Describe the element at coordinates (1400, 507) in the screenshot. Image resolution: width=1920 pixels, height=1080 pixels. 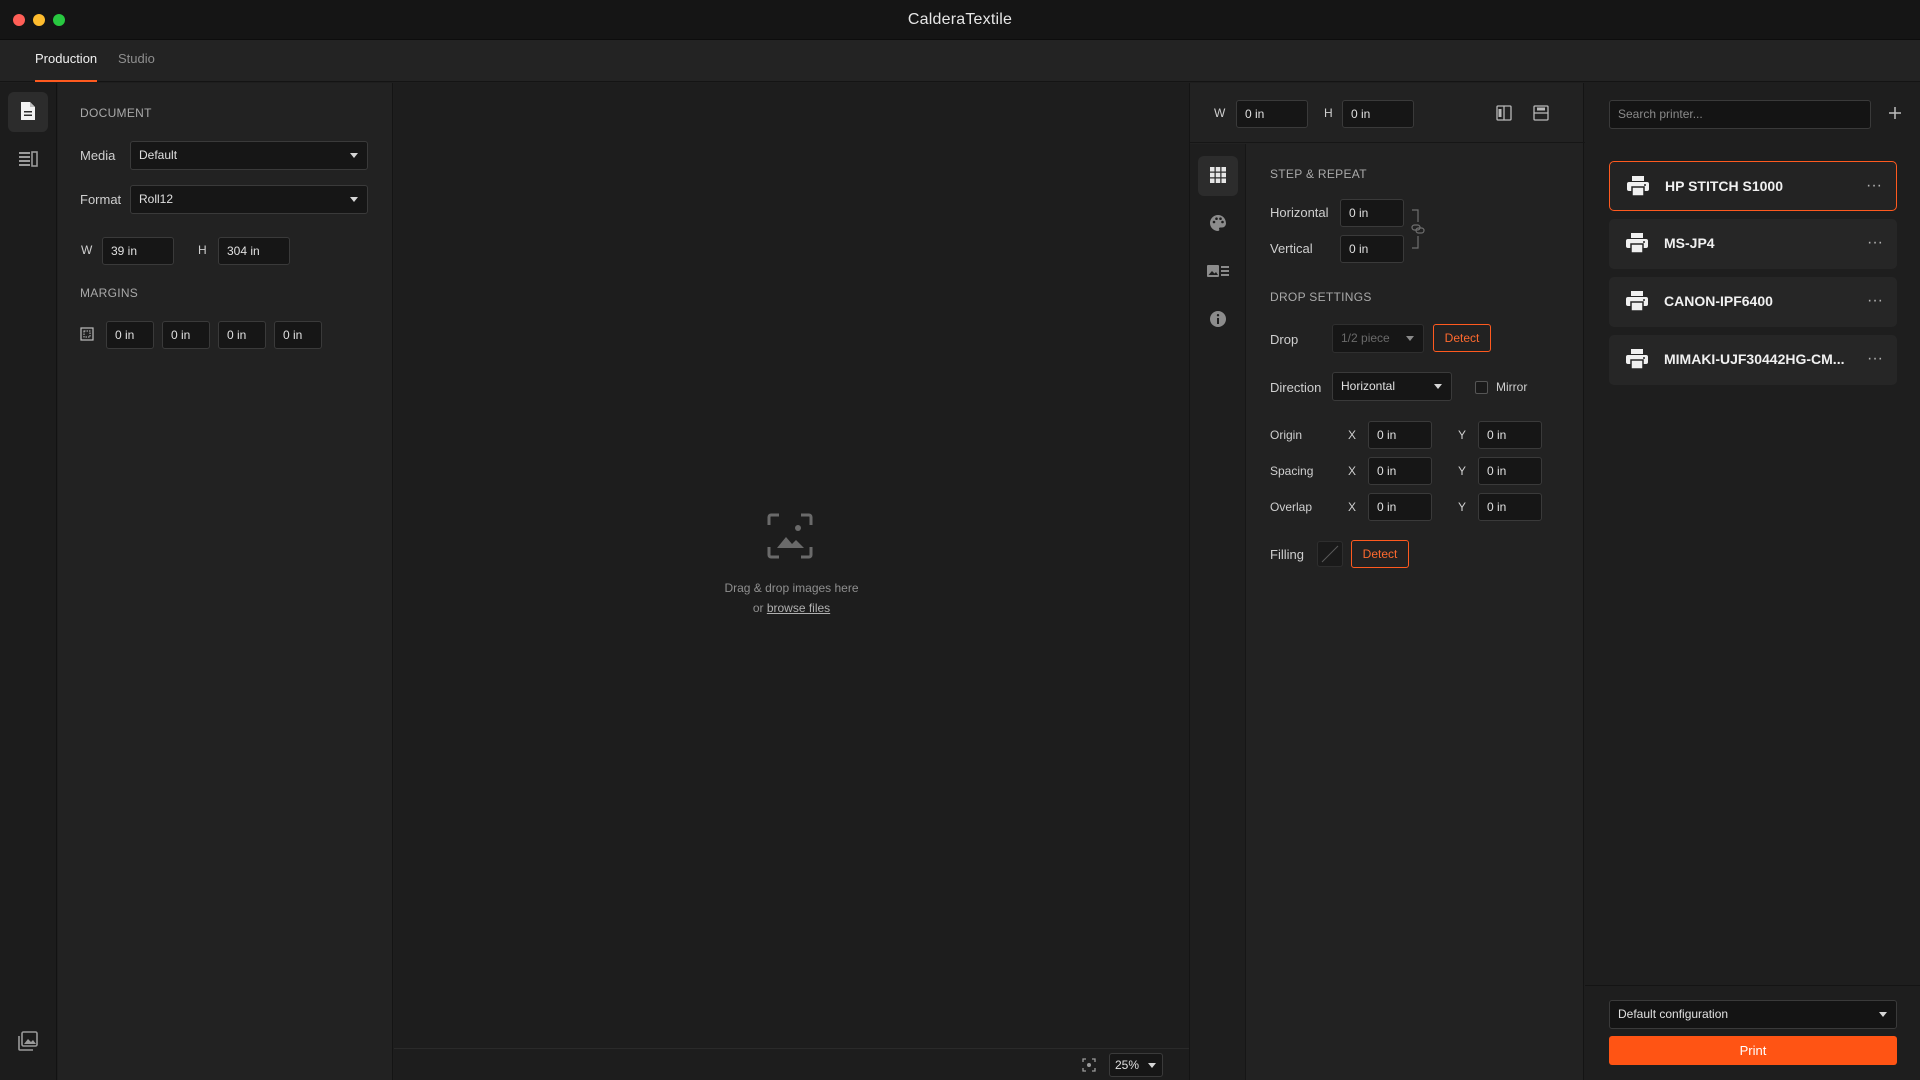
I see `overlap-x-input: 0 in` at that location.